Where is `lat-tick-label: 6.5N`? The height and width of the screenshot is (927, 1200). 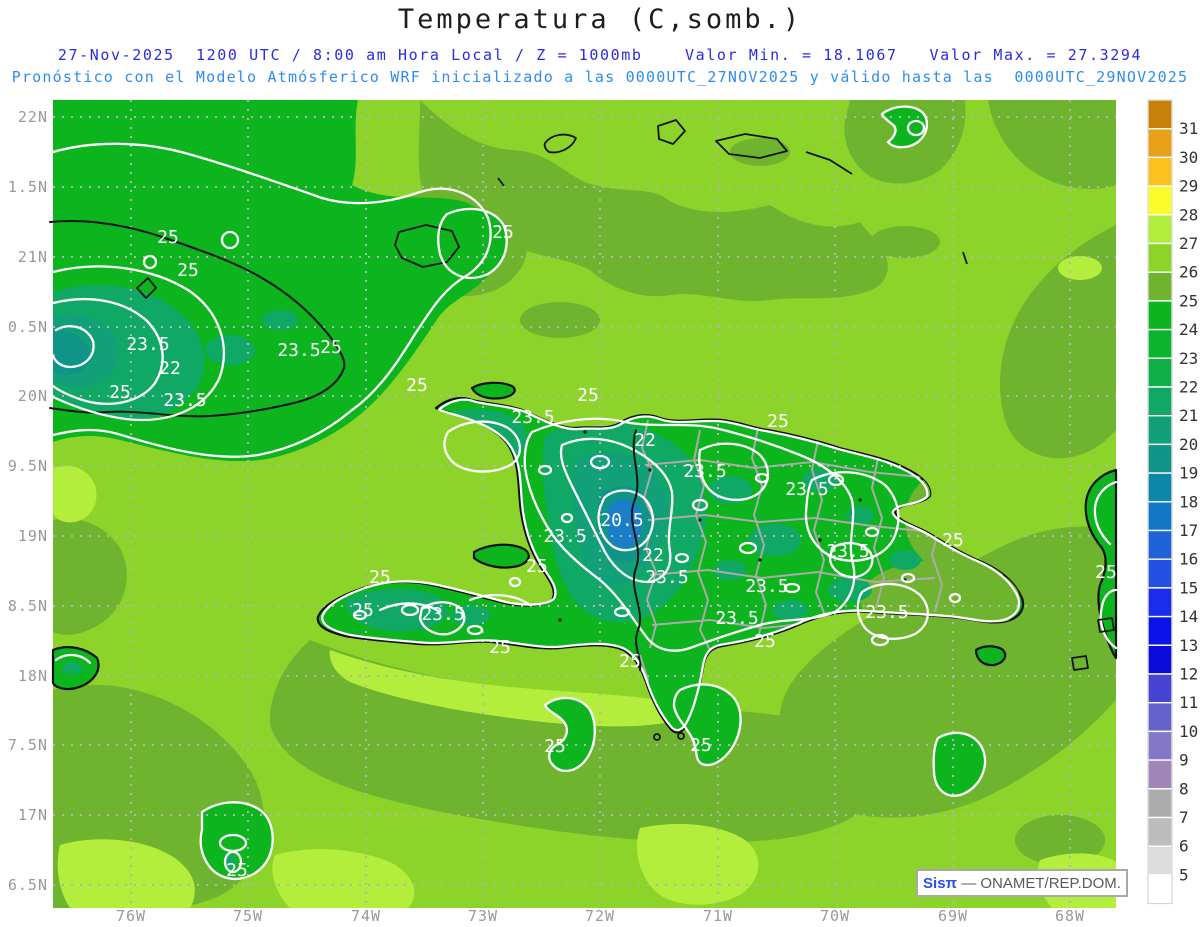
lat-tick-label: 6.5N is located at coordinates (28, 885).